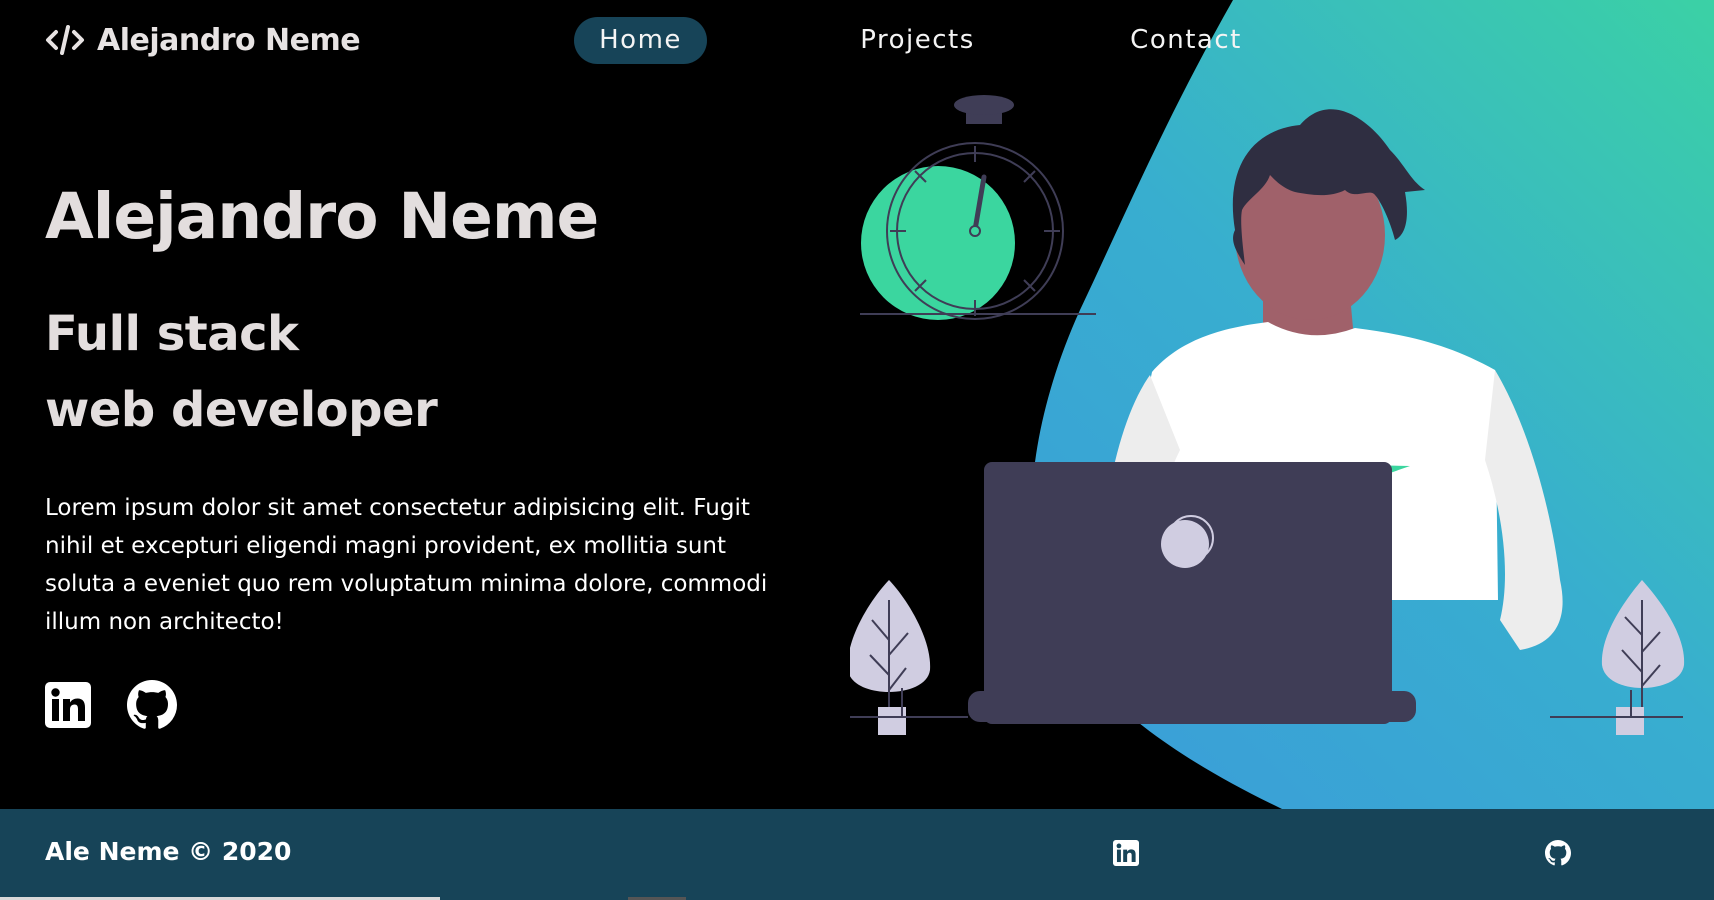 This screenshot has height=900, width=1714. What do you see at coordinates (1186, 40) in the screenshot?
I see `nav-contact: Contact` at bounding box center [1186, 40].